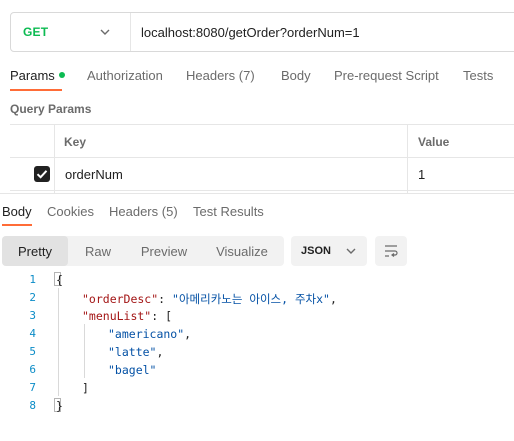 The width and height of the screenshot is (514, 441). I want to click on divider, so click(257, 193).